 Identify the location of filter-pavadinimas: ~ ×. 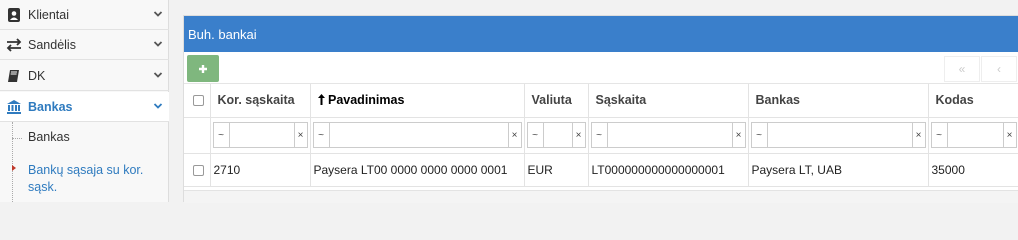
(417, 135).